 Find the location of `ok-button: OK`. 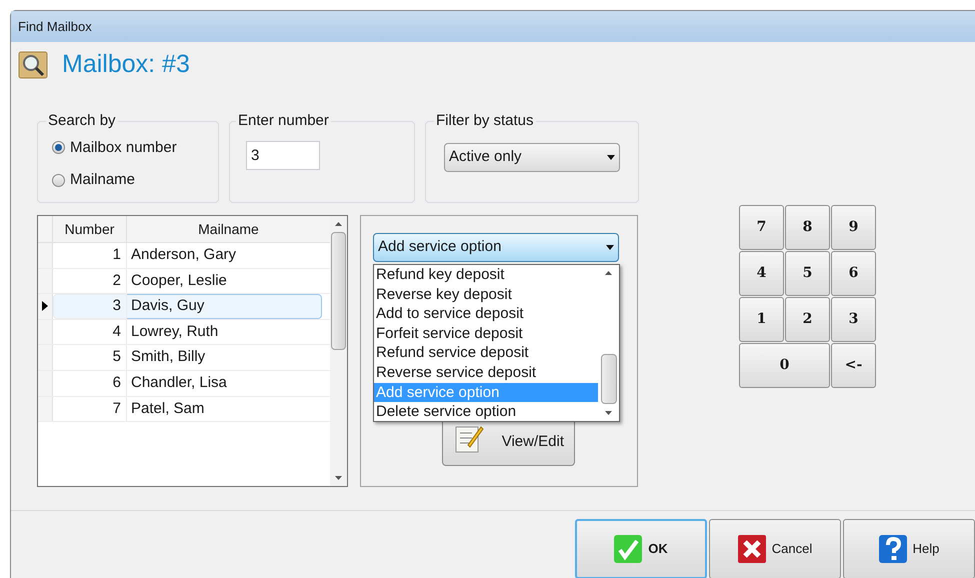

ok-button: OK is located at coordinates (641, 548).